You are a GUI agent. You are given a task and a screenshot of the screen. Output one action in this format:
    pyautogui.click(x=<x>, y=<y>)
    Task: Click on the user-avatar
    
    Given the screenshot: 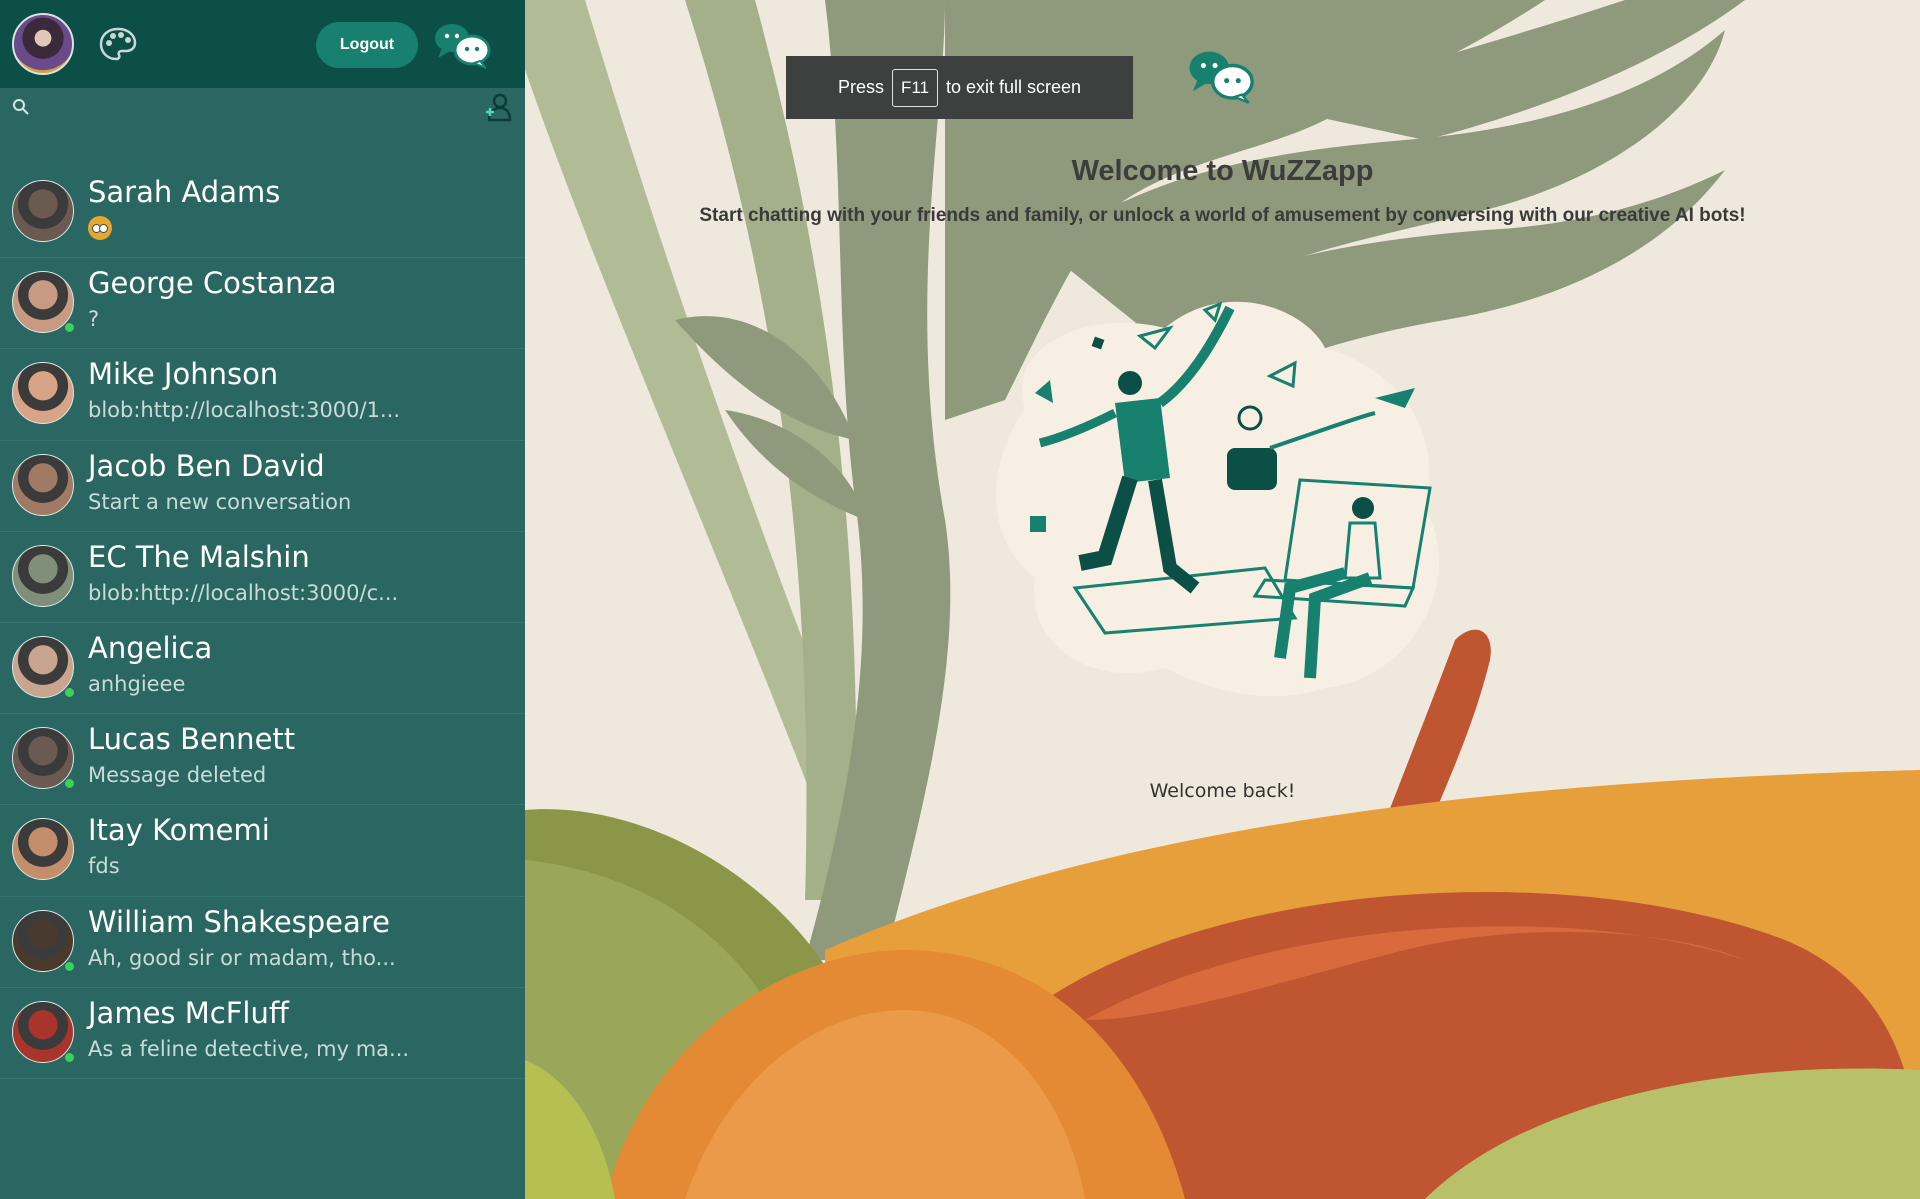 What is the action you would take?
    pyautogui.click(x=43, y=44)
    